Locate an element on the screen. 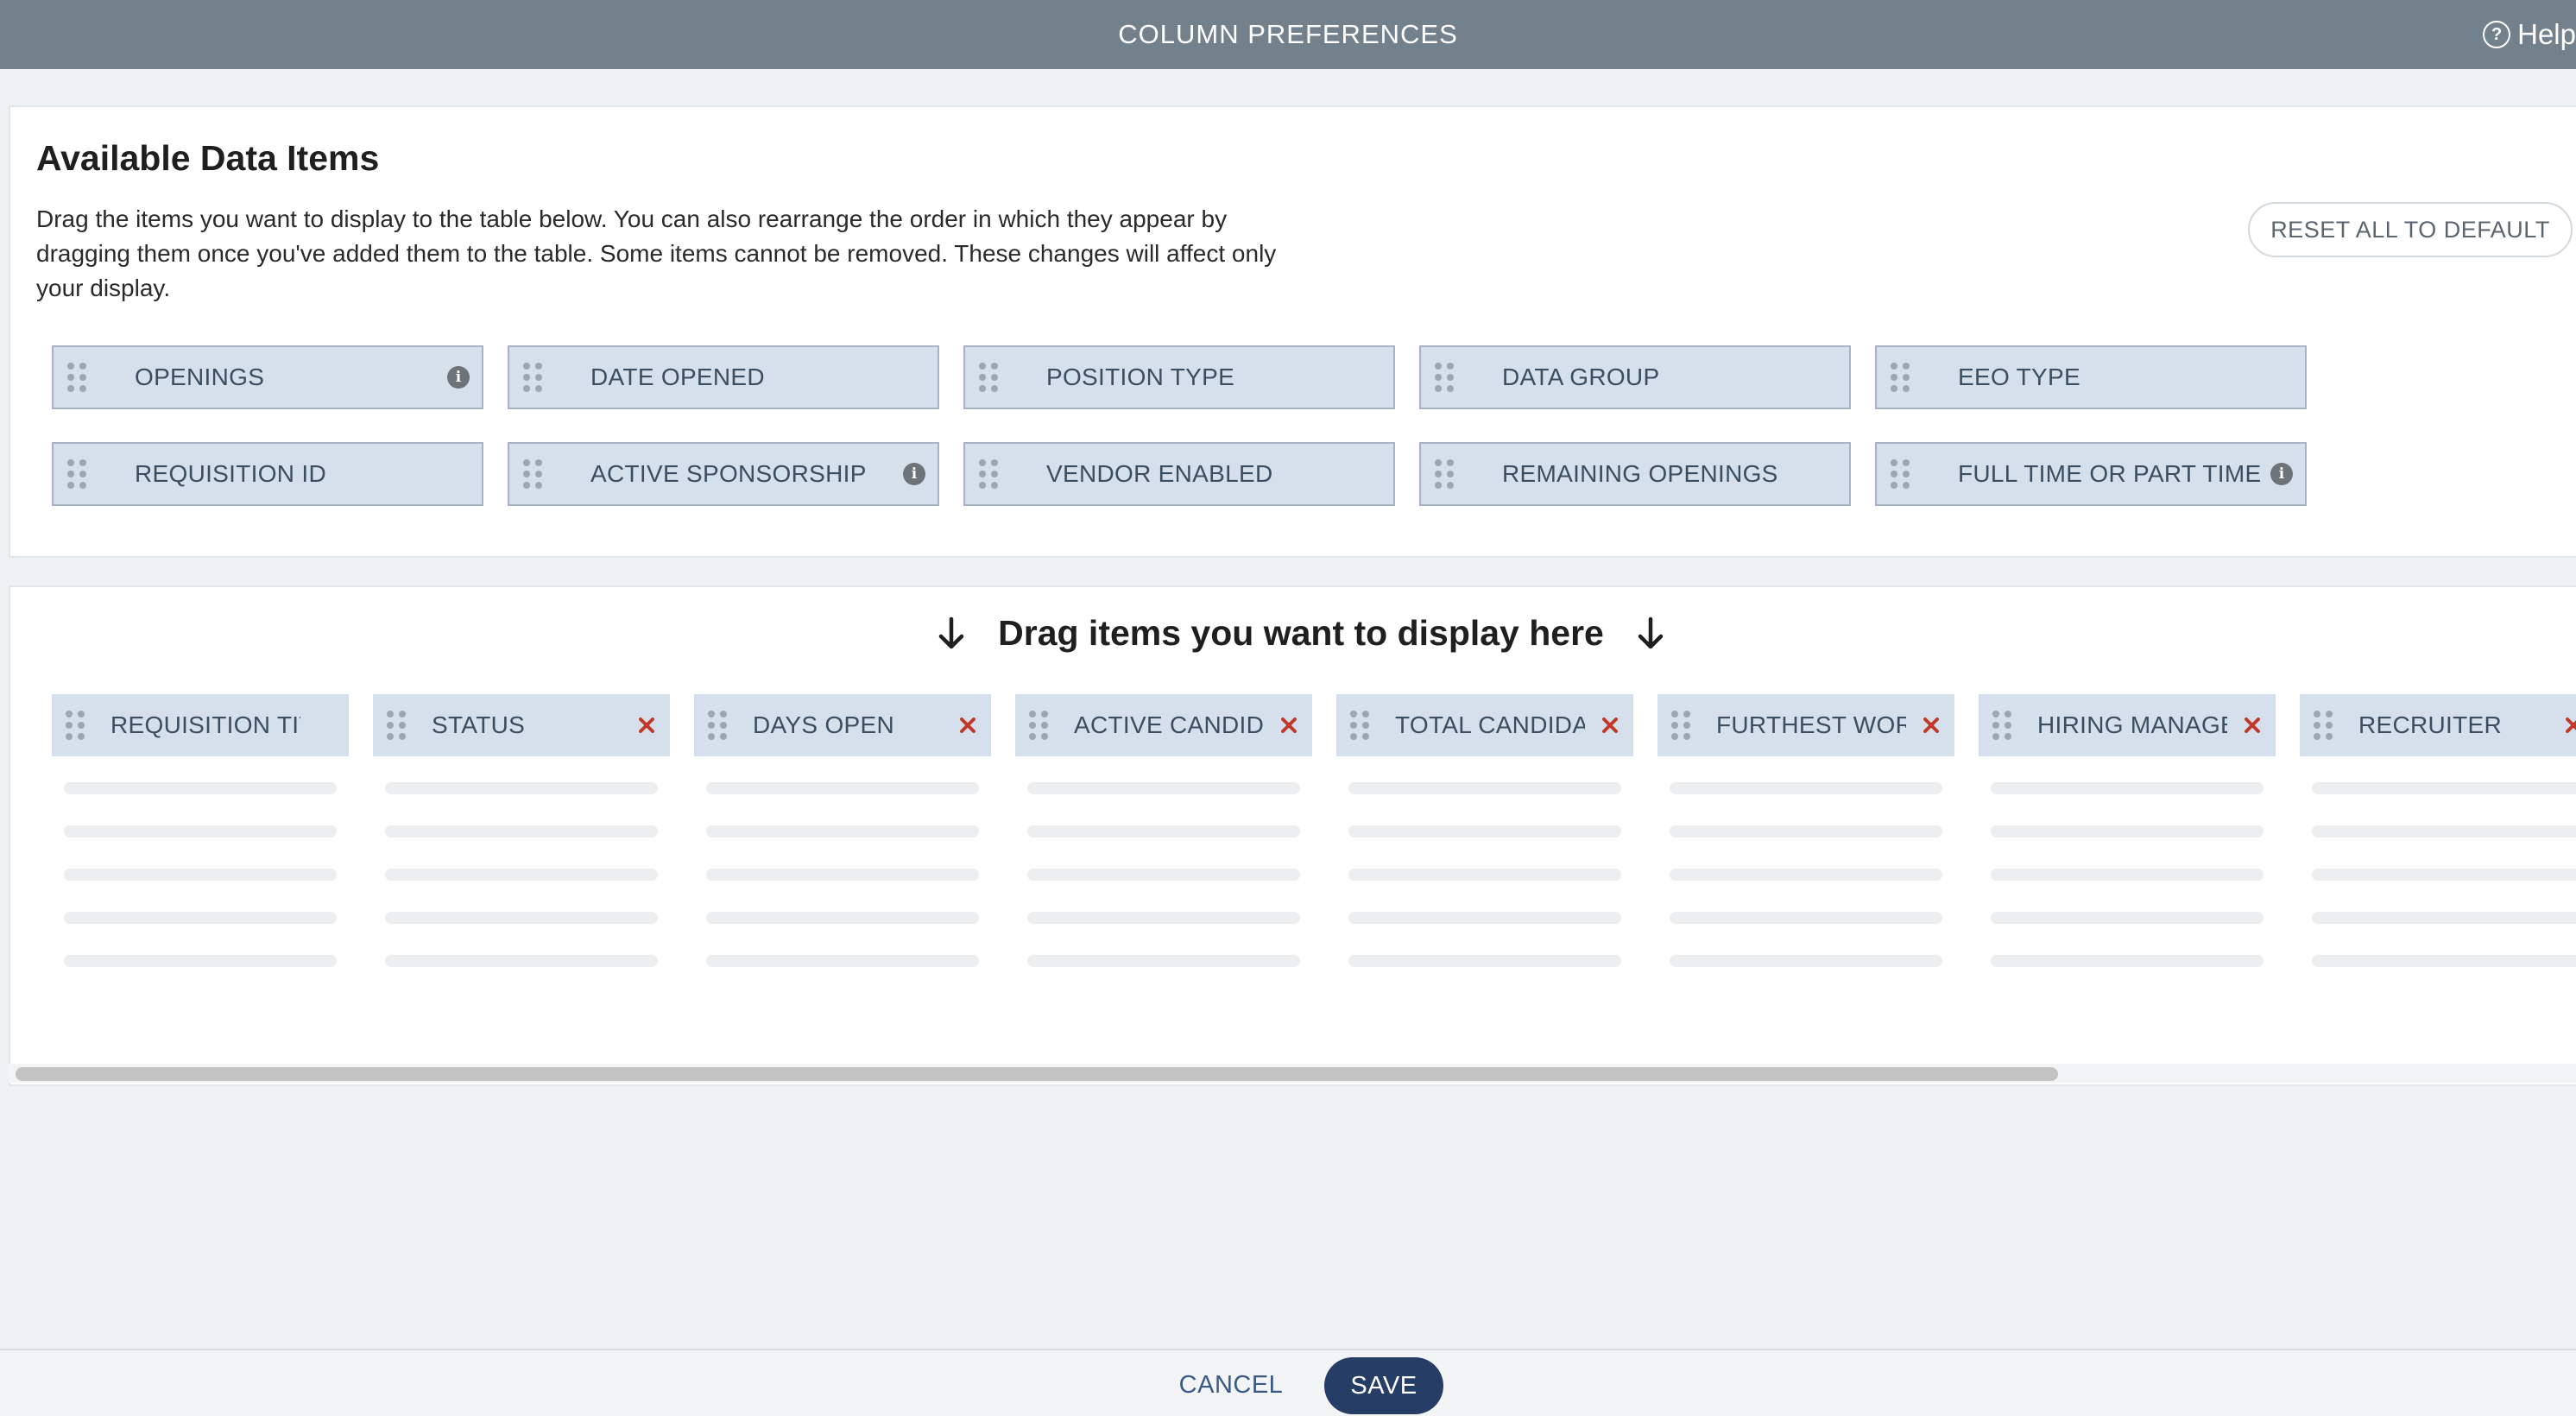 This screenshot has width=2576, height=1416. available-item: POSITION TYPE is located at coordinates (1179, 377).